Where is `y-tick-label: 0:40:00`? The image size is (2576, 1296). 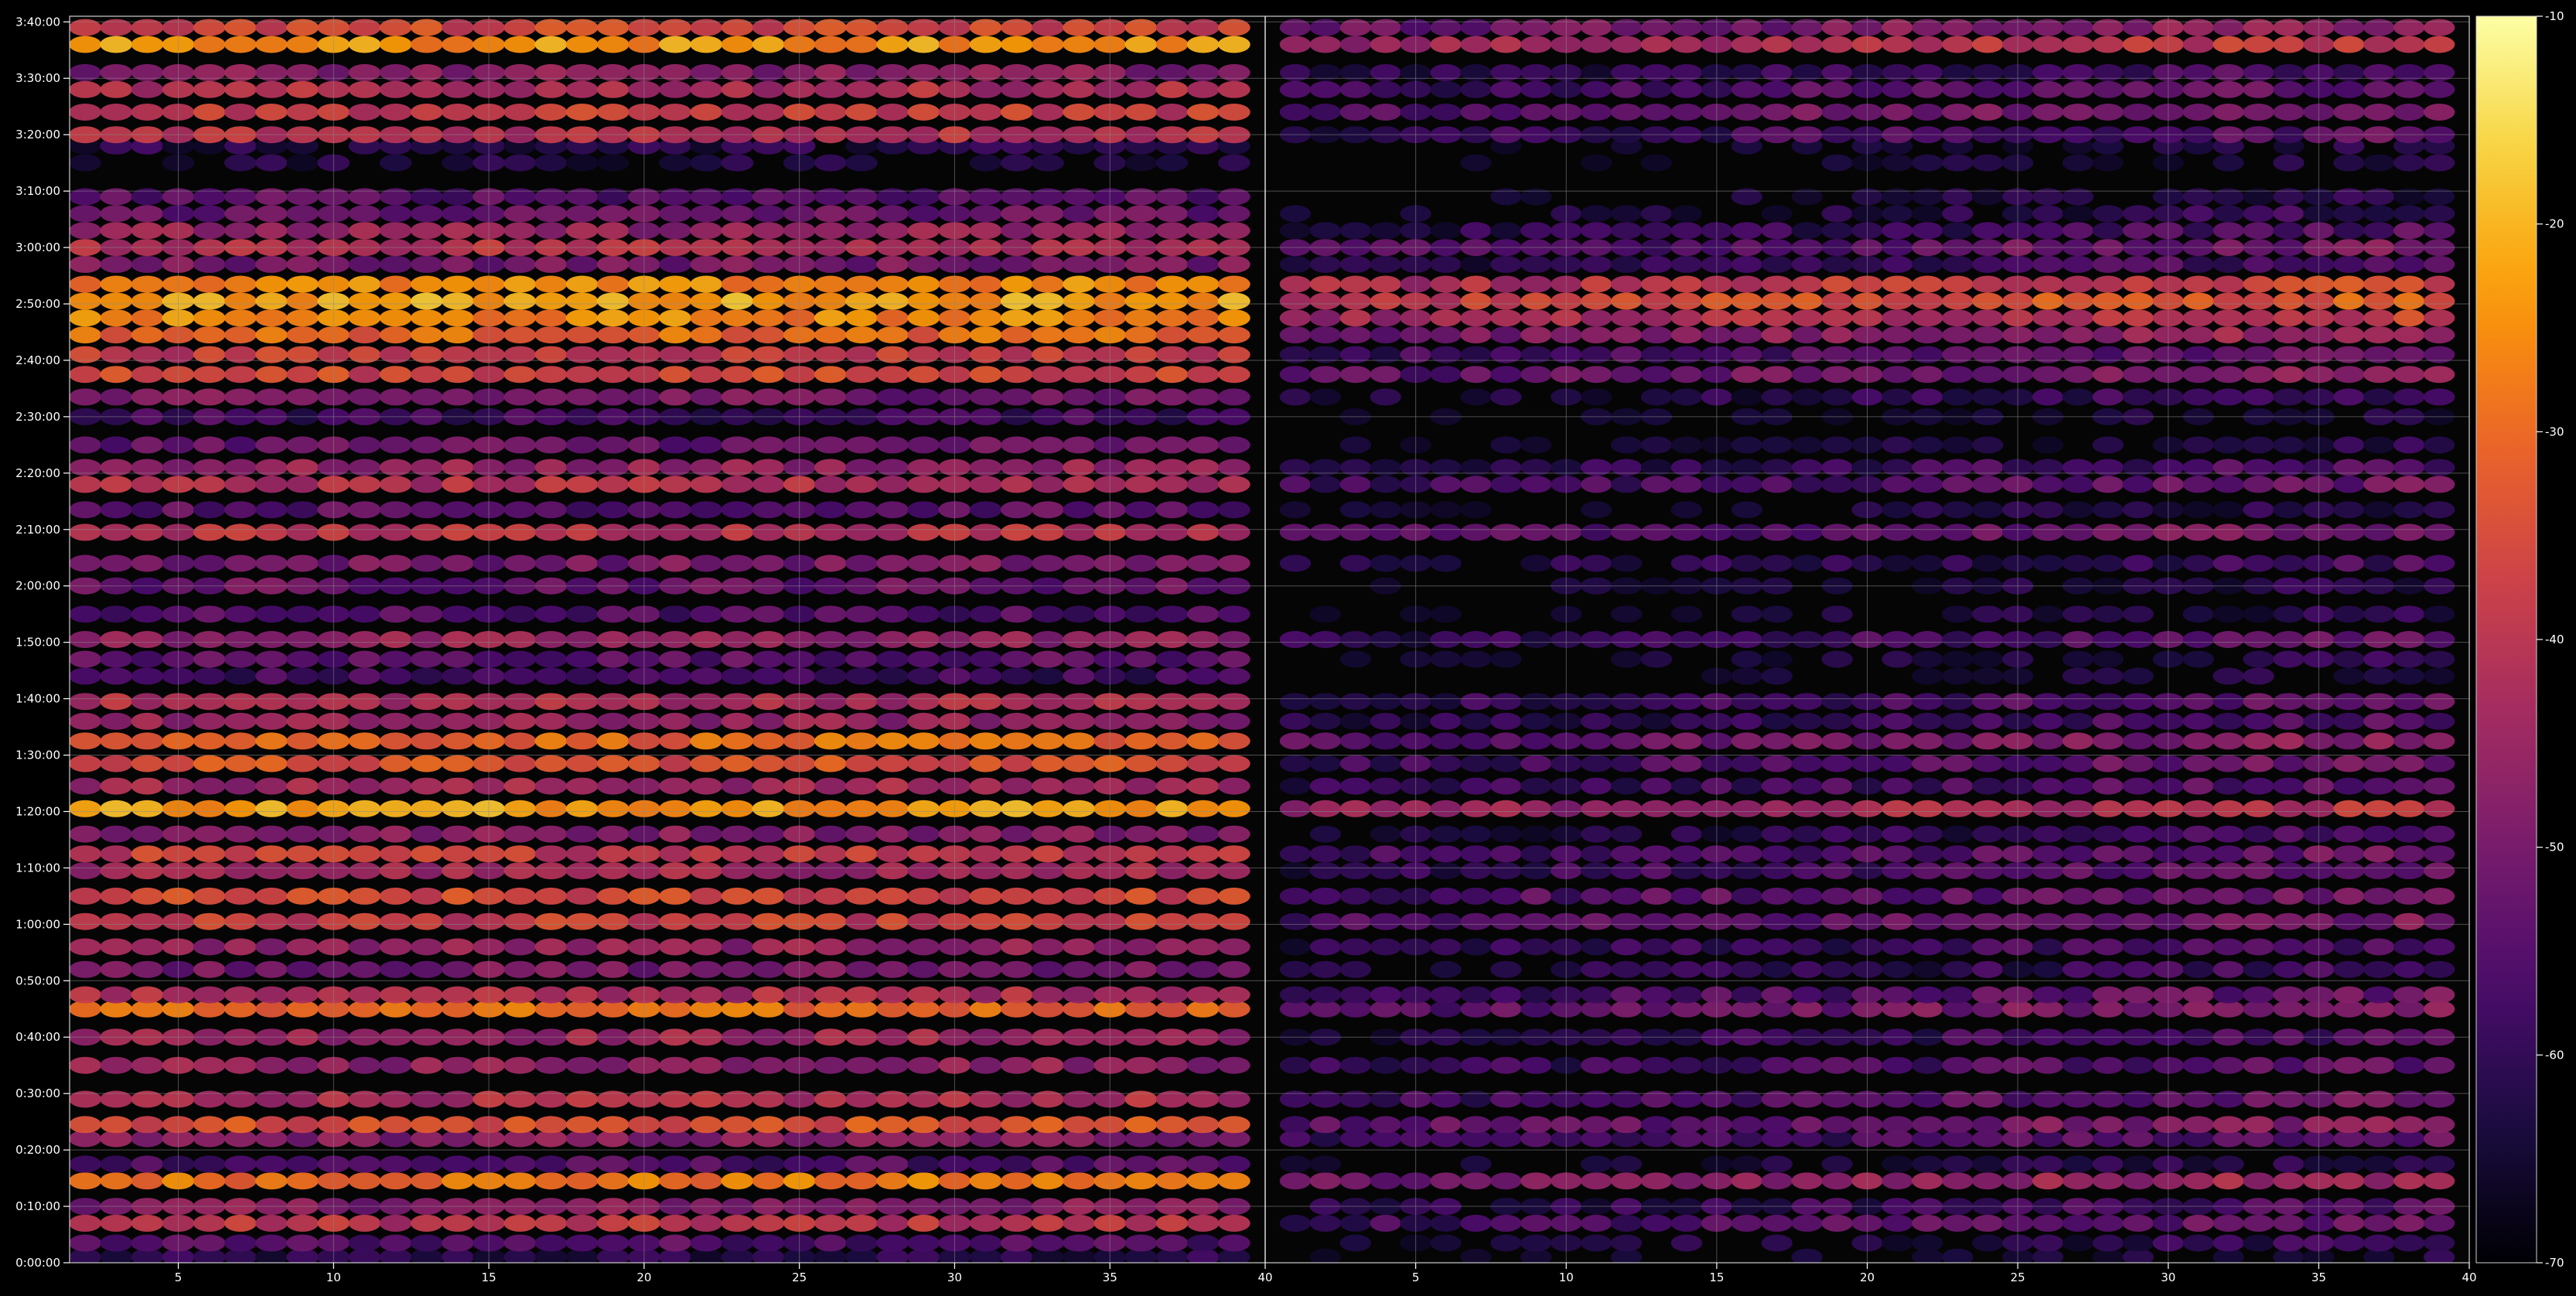
y-tick-label: 0:40:00 is located at coordinates (37, 1037).